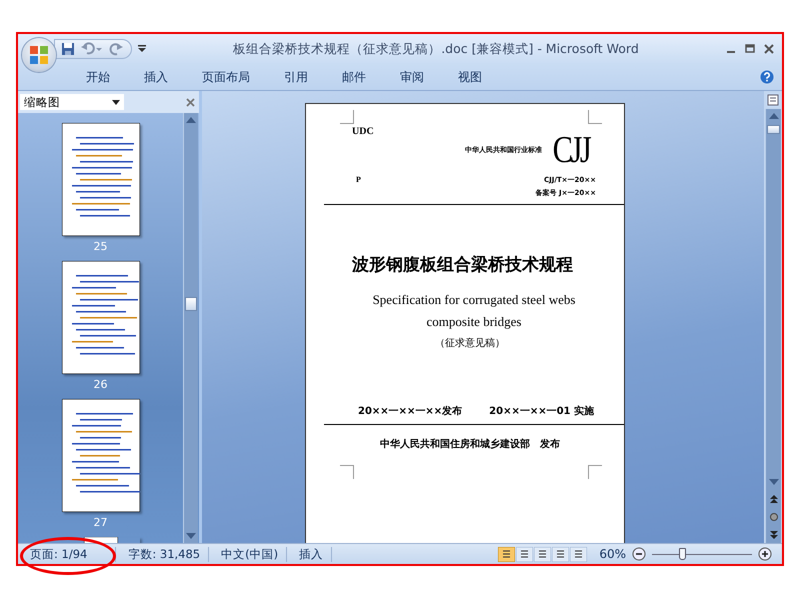 The image size is (800, 600). What do you see at coordinates (767, 77) in the screenshot?
I see `help-icon` at bounding box center [767, 77].